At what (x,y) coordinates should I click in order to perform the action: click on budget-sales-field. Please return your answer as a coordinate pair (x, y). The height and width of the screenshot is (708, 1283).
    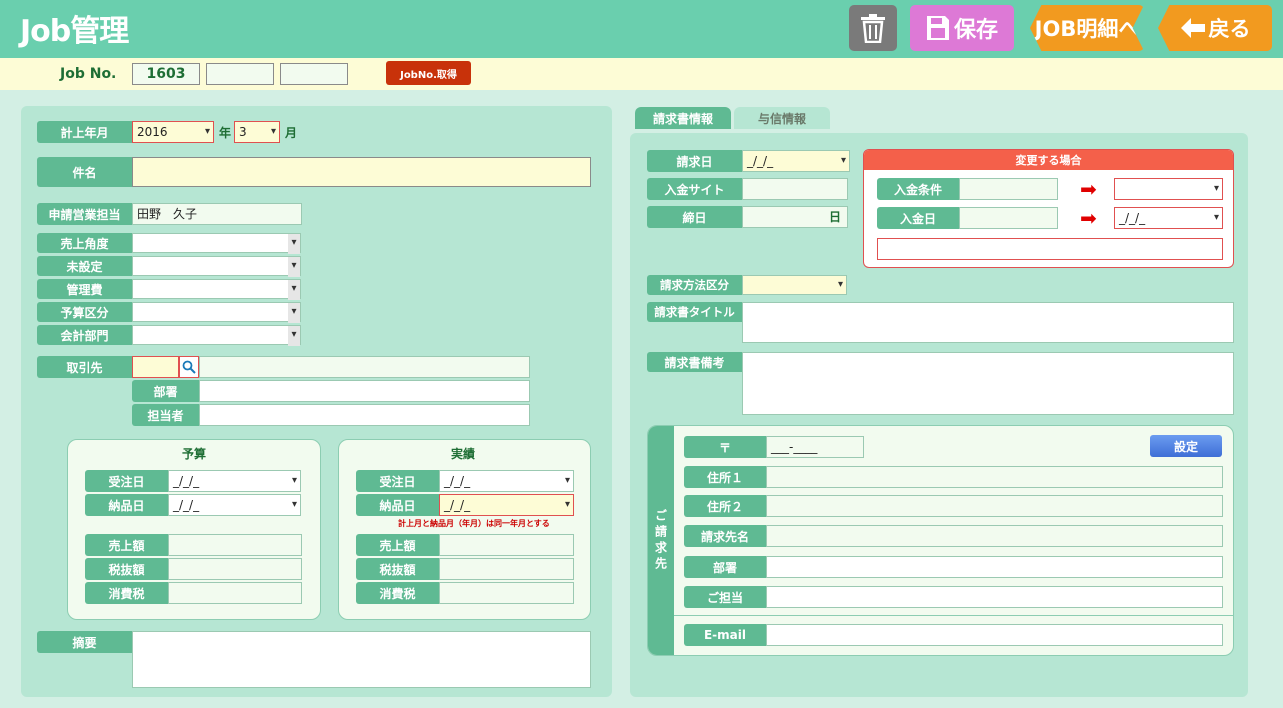
    Looking at the image, I should click on (235, 545).